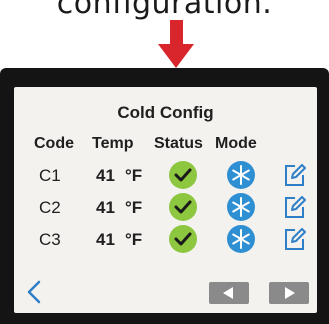 The image size is (329, 324). I want to click on triangle-right-icon, so click(290, 293).